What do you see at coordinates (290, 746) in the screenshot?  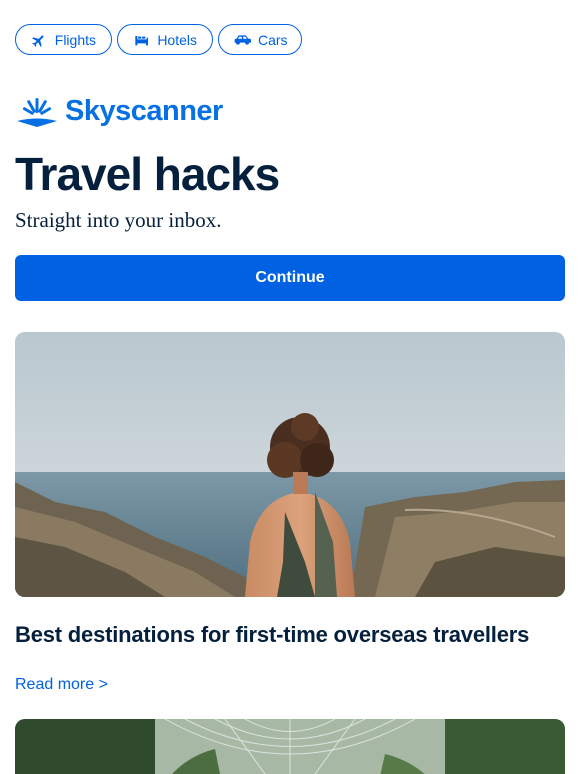 I see `second-article-image` at bounding box center [290, 746].